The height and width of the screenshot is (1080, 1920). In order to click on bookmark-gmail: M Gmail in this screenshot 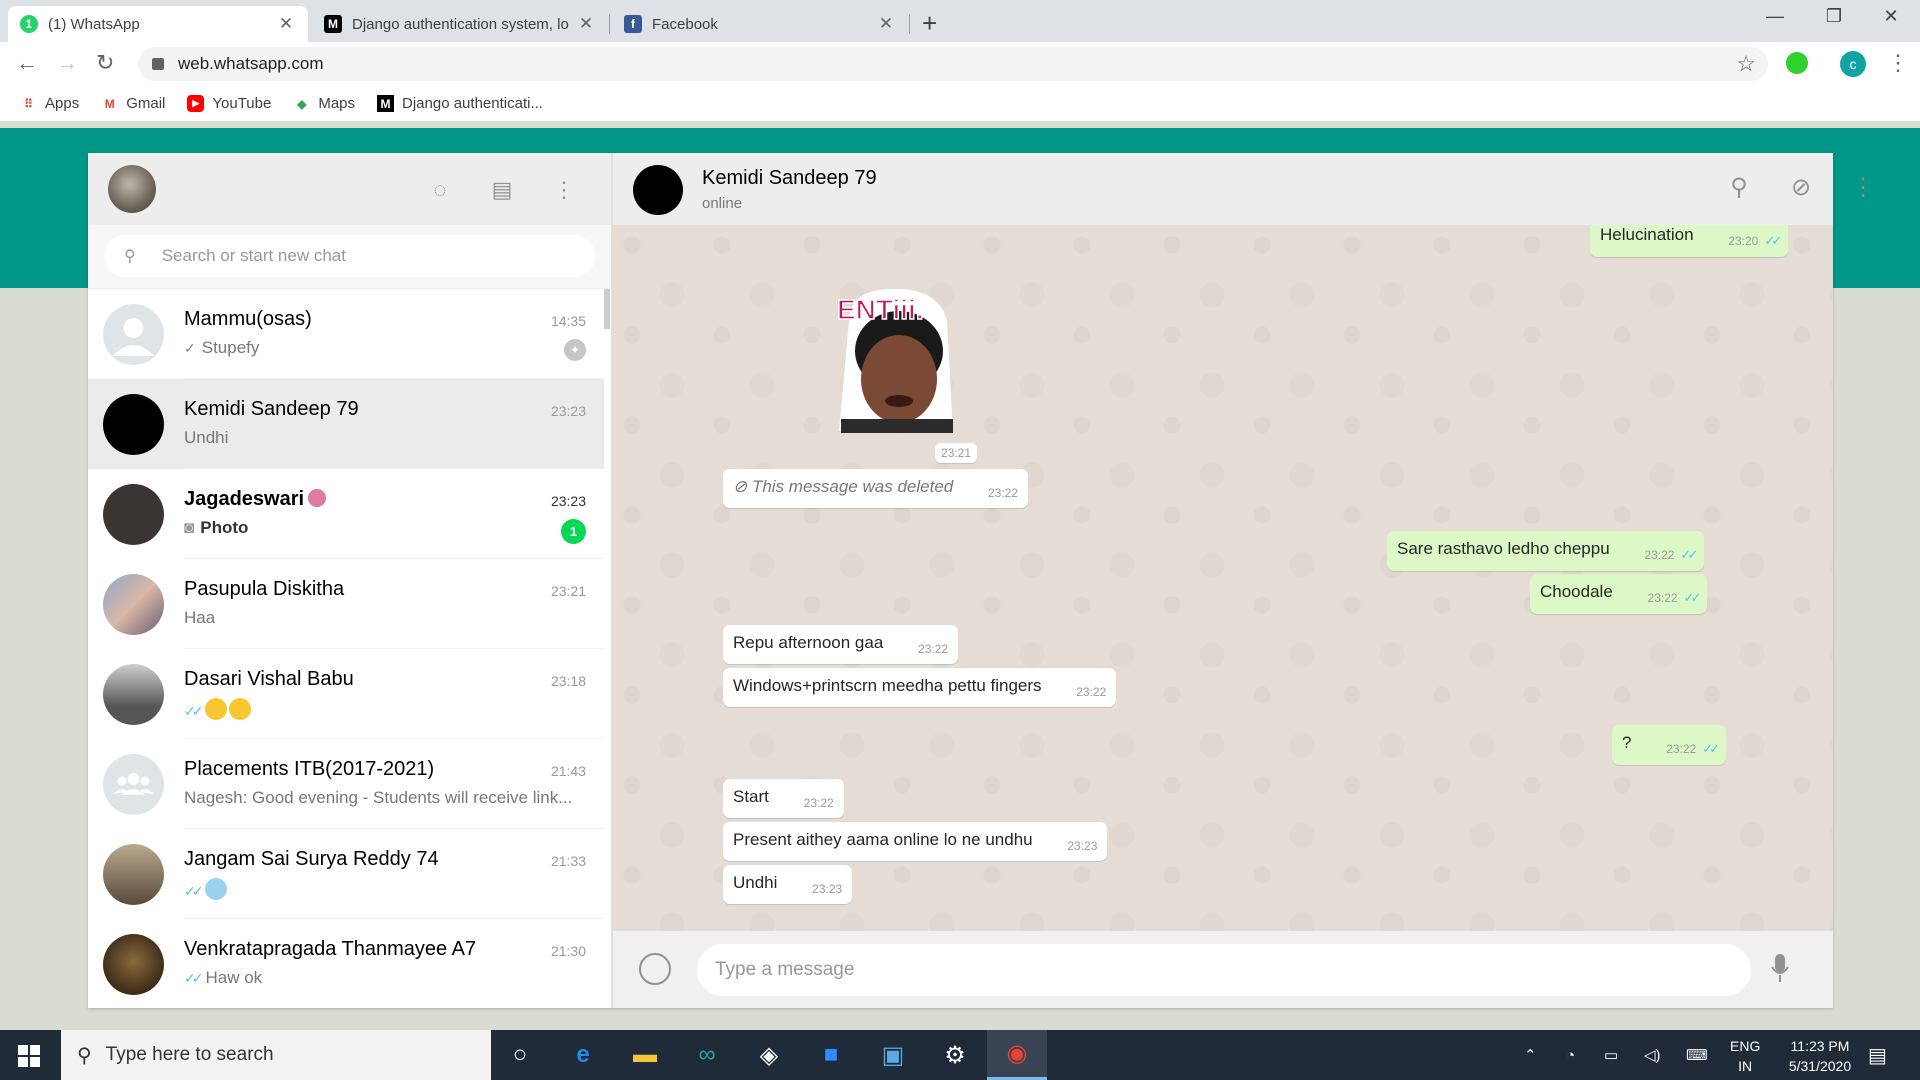, I will do `click(133, 103)`.